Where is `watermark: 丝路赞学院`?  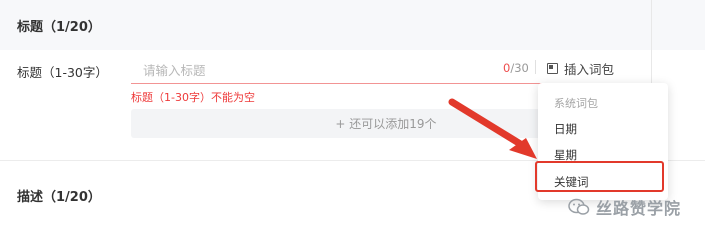 watermark: 丝路赞学院 is located at coordinates (624, 207).